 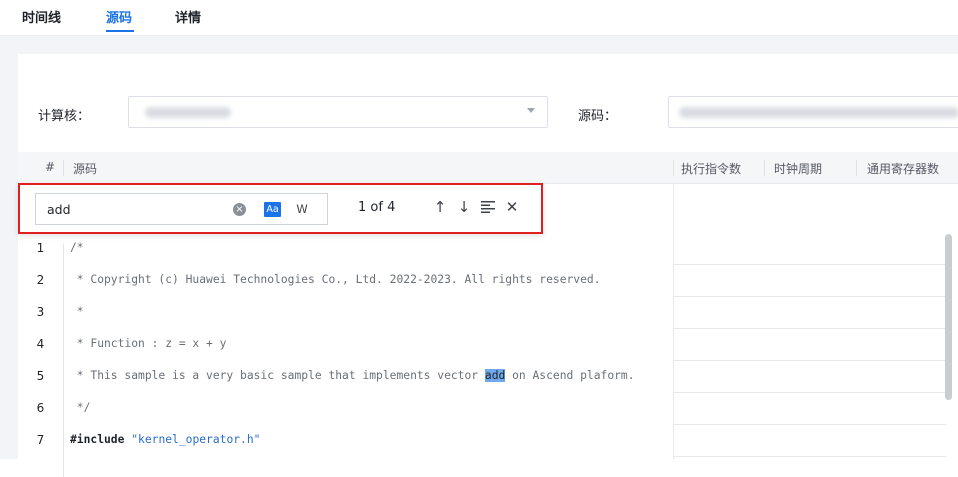 What do you see at coordinates (40, 440) in the screenshot?
I see `line-number: 7` at bounding box center [40, 440].